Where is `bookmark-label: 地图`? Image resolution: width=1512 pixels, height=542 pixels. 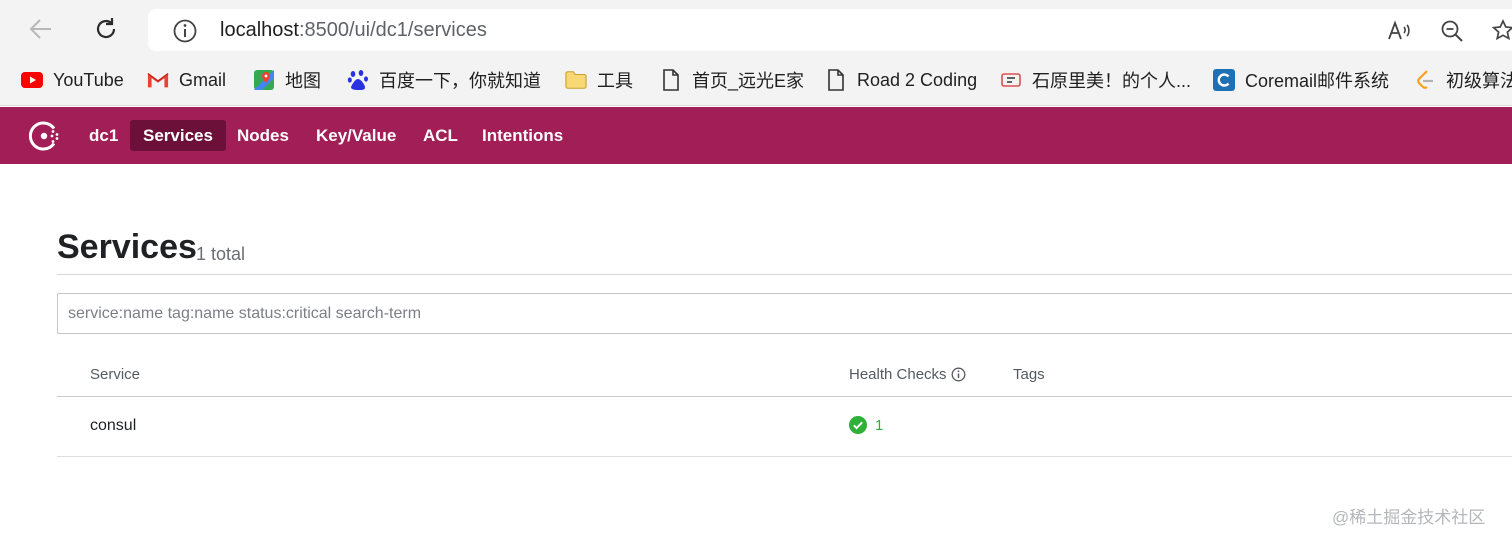 bookmark-label: 地图 is located at coordinates (303, 81).